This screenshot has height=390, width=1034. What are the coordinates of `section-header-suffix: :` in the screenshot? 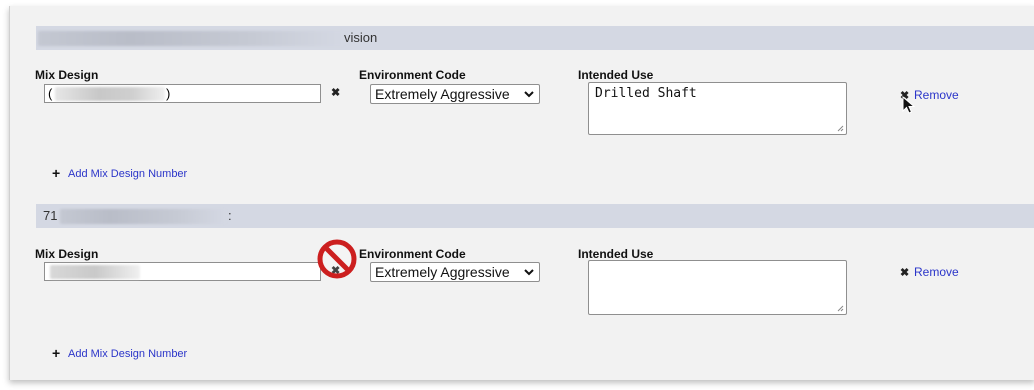 It's located at (230, 215).